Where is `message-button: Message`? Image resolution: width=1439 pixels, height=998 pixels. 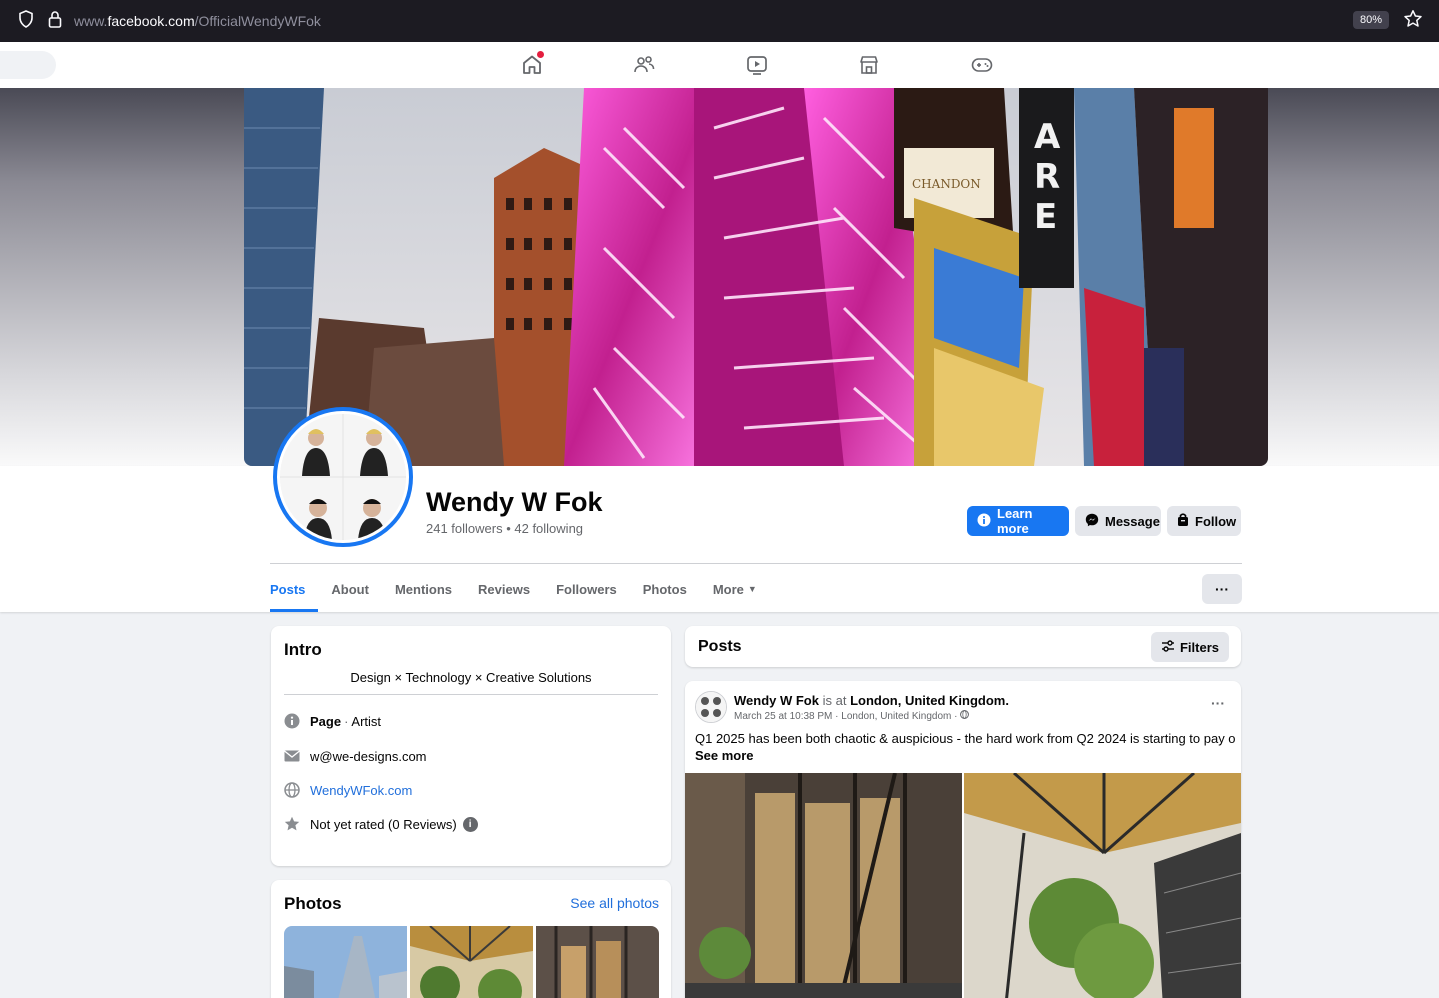 message-button: Message is located at coordinates (1118, 521).